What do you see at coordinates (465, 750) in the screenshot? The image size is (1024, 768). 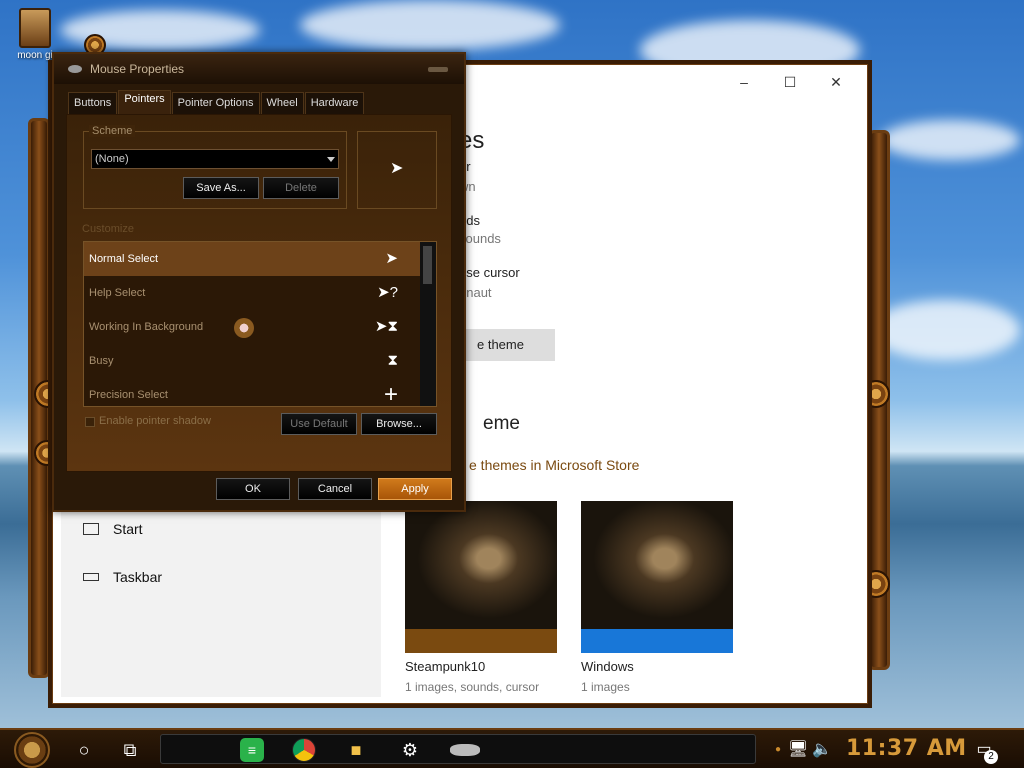 I see `mouse-app-icon` at bounding box center [465, 750].